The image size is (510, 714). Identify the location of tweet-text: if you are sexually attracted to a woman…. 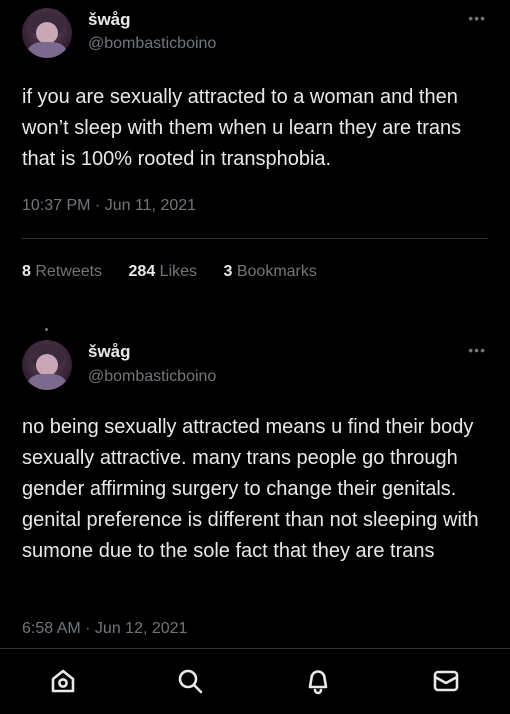
(242, 128).